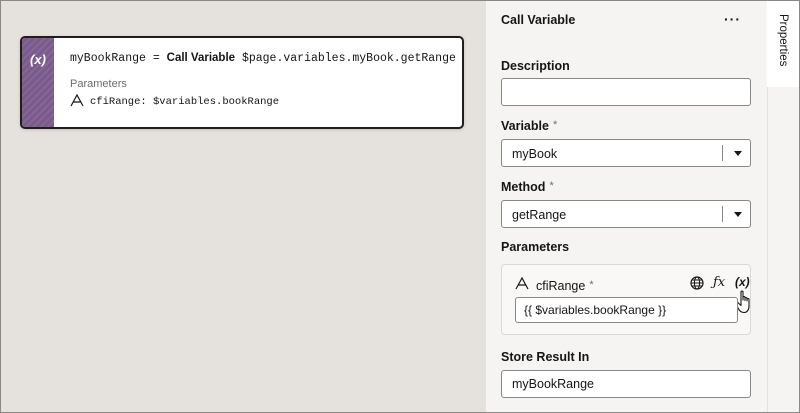 The height and width of the screenshot is (413, 800). What do you see at coordinates (545, 357) in the screenshot?
I see `store-result-label: Store Result In` at bounding box center [545, 357].